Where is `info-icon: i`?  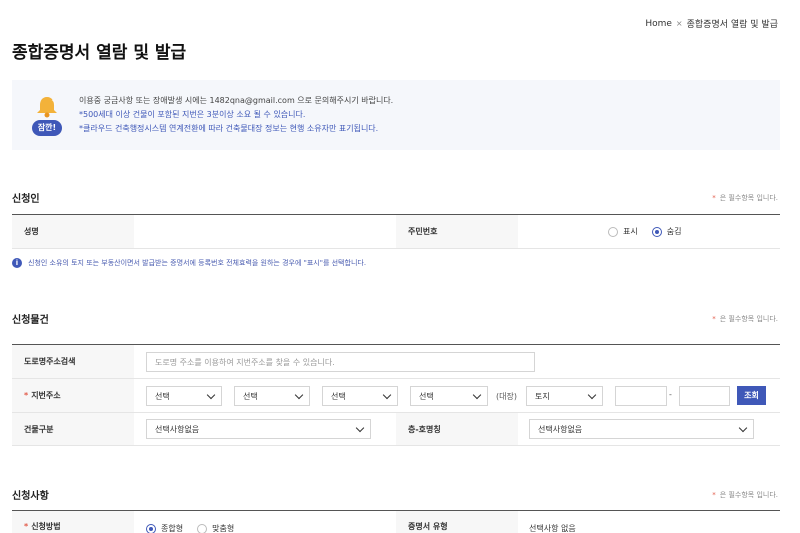 info-icon: i is located at coordinates (17, 263).